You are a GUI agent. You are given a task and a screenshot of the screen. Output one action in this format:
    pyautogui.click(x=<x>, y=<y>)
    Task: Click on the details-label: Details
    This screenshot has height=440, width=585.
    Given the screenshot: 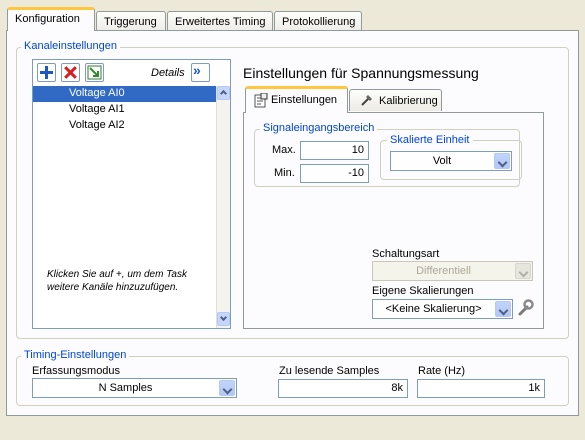 What is the action you would take?
    pyautogui.click(x=168, y=73)
    